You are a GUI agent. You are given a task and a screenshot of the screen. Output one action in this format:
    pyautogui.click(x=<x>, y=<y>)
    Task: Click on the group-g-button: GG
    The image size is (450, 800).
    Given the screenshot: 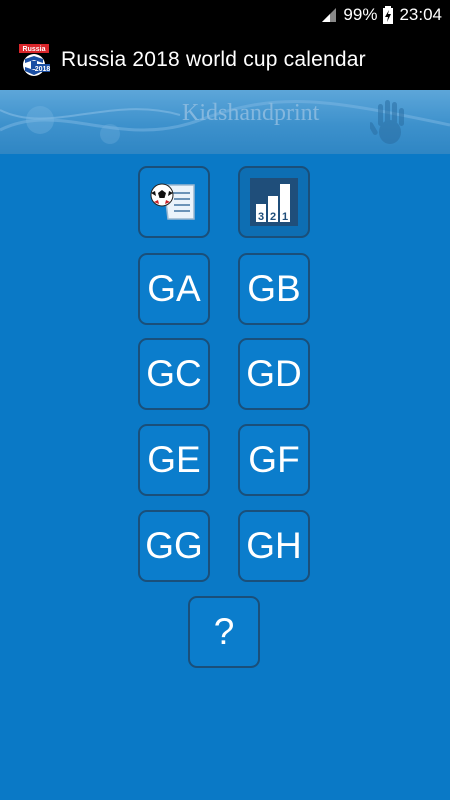 What is the action you would take?
    pyautogui.click(x=174, y=546)
    